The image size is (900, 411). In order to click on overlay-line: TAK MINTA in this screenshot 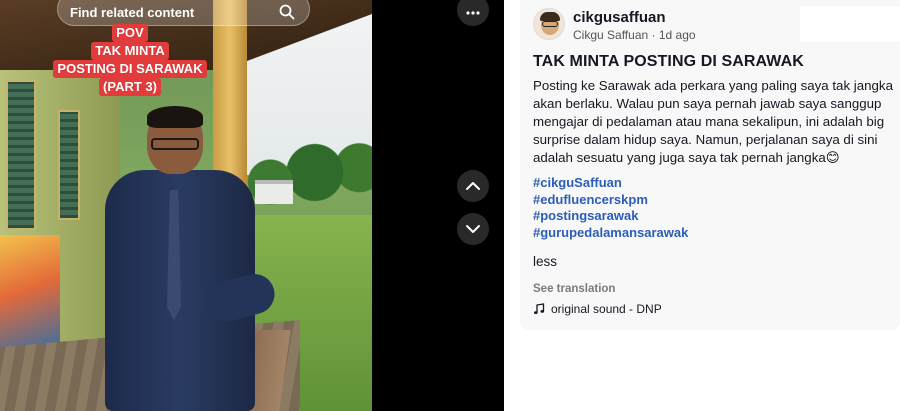, I will do `click(130, 51)`.